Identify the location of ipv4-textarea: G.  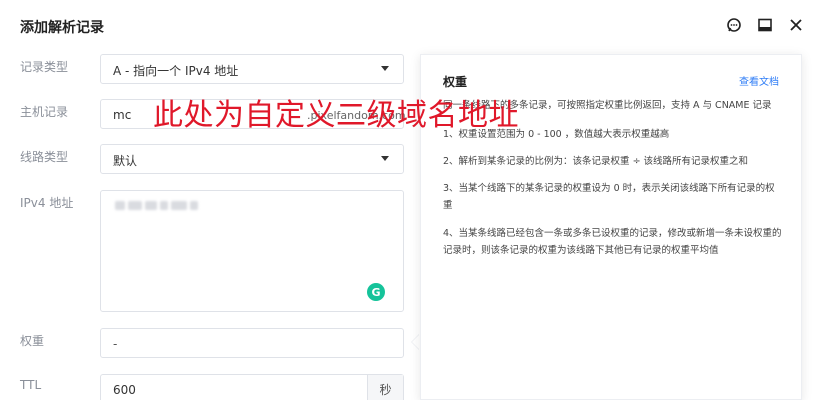
(252, 251).